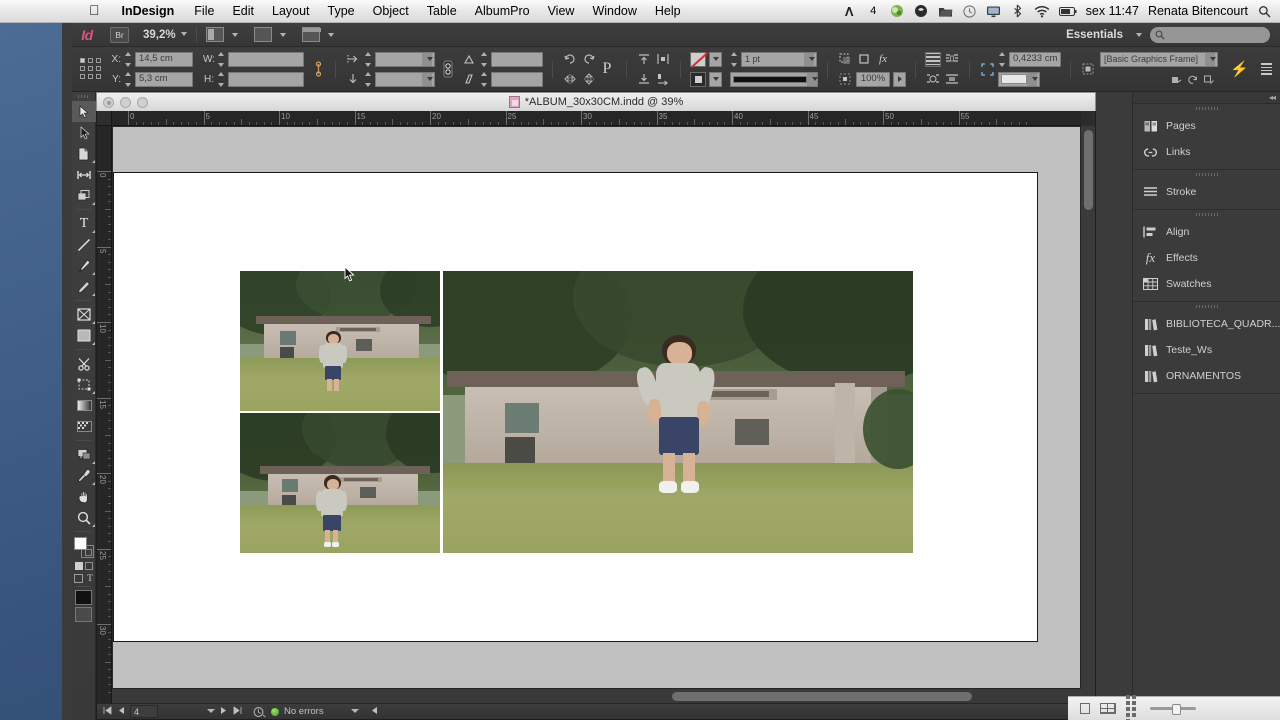  Describe the element at coordinates (698, 79) in the screenshot. I see `stroke-swatch` at that location.